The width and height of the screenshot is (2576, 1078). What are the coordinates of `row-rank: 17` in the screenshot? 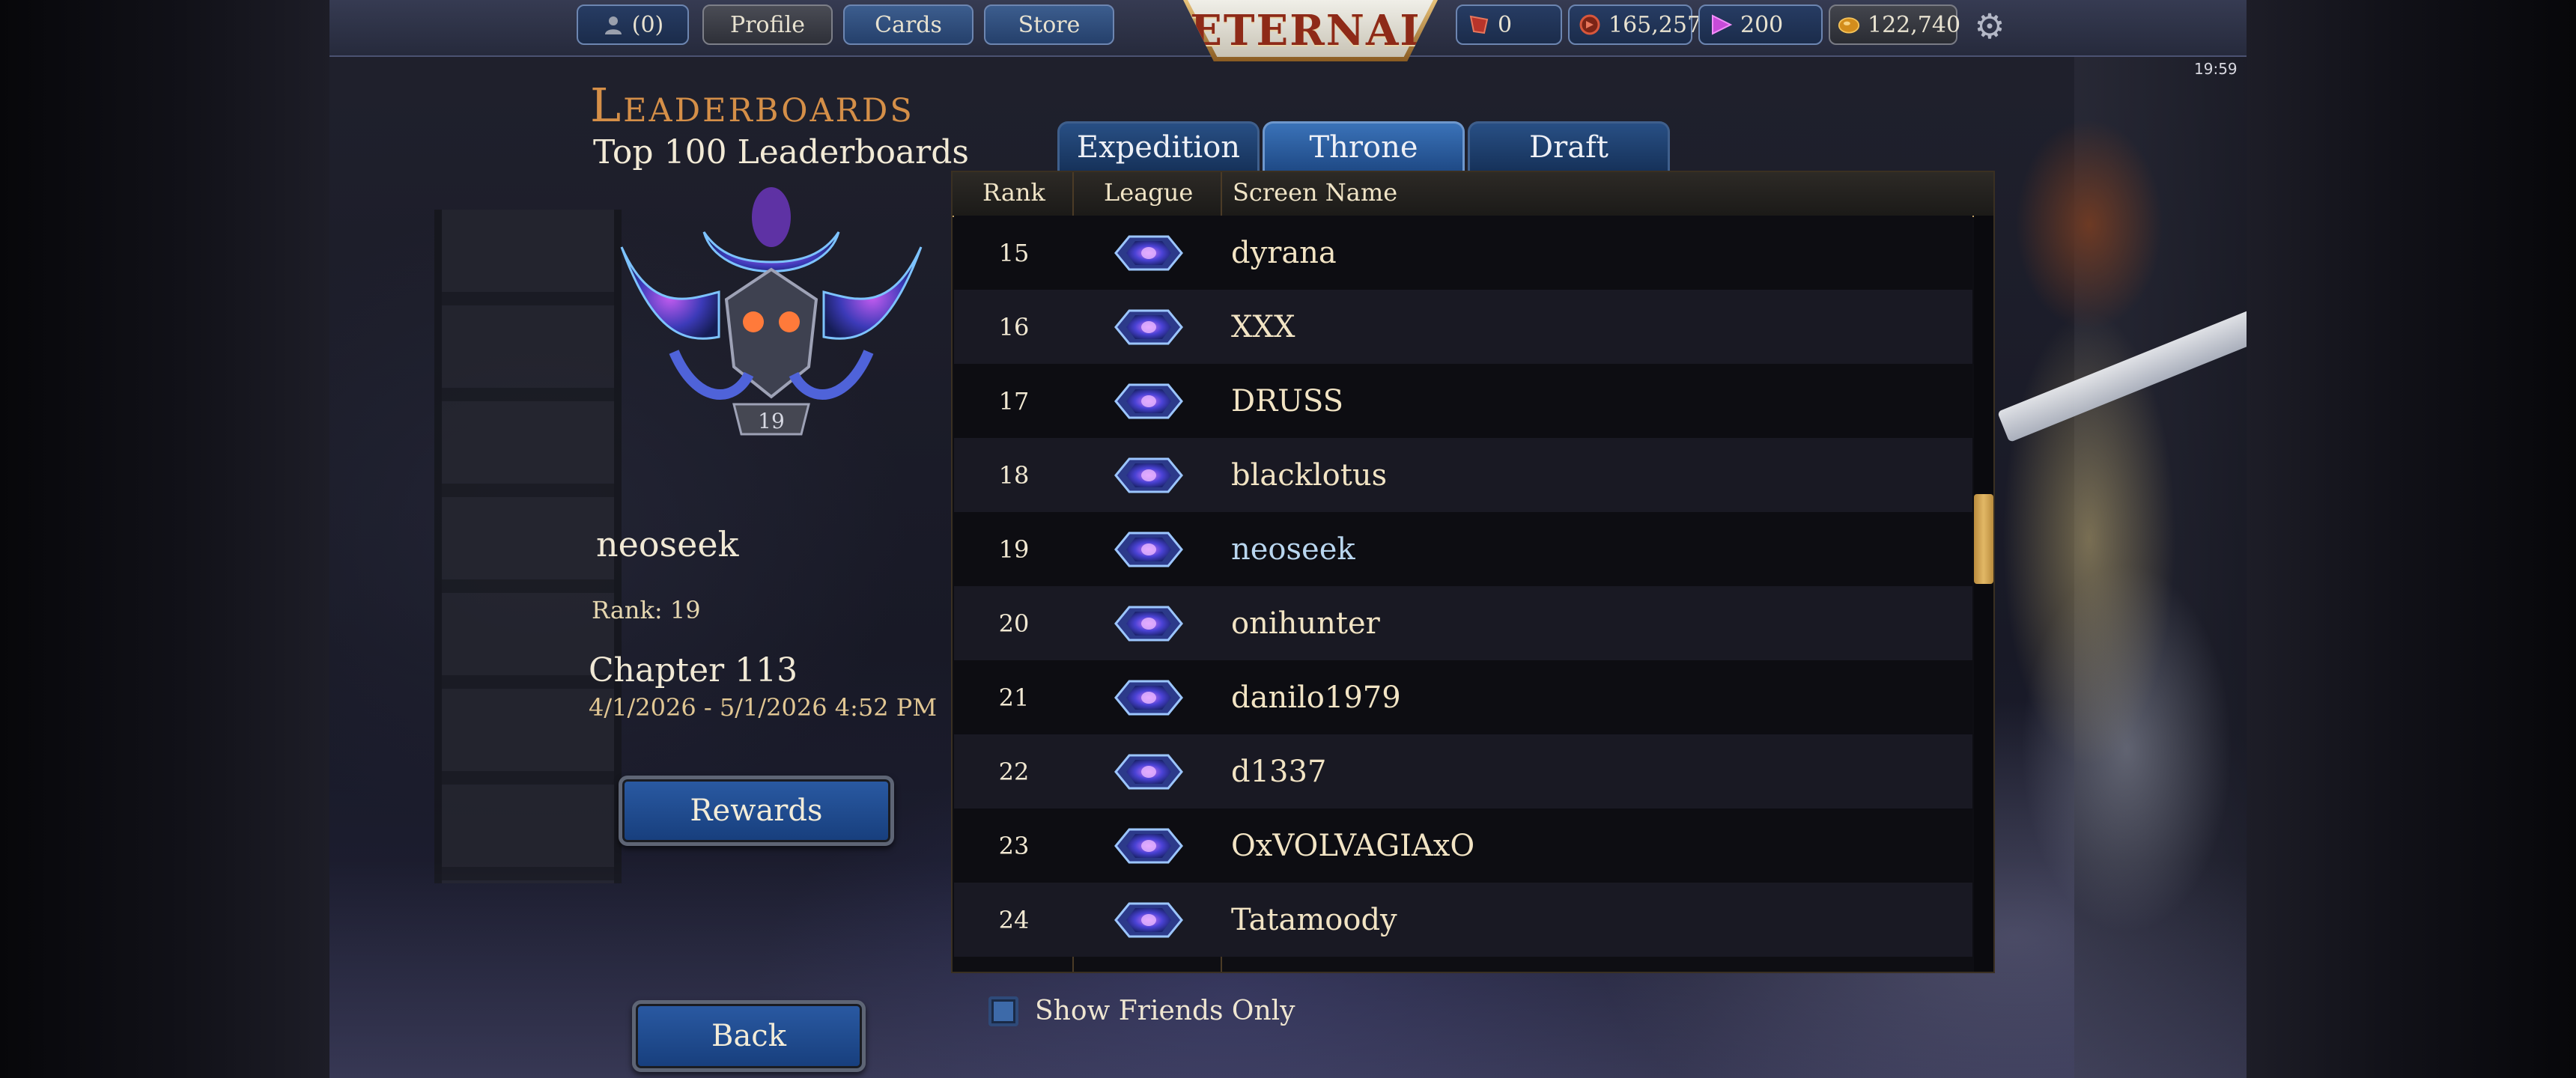 It's located at (1014, 400).